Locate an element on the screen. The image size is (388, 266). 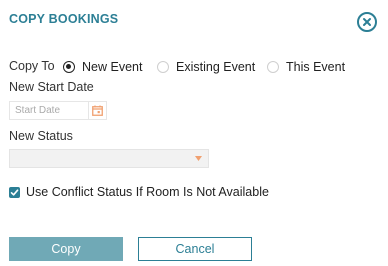
start-date-field is located at coordinates (58, 110).